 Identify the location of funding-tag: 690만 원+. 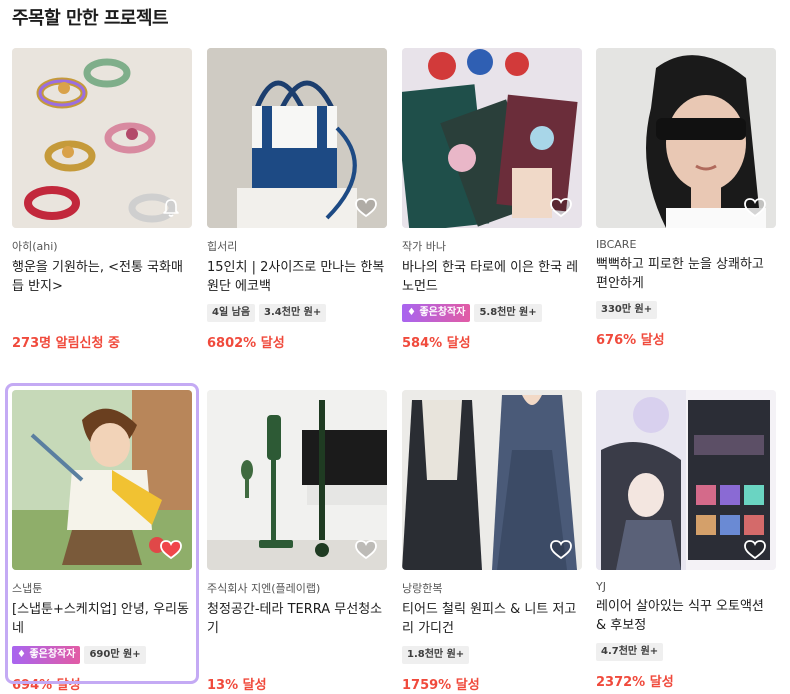
(115, 655).